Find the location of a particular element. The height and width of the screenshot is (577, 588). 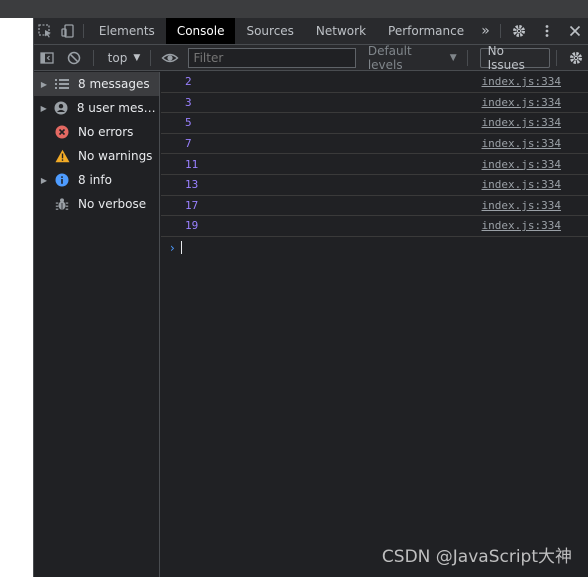

error-icon is located at coordinates (62, 132).